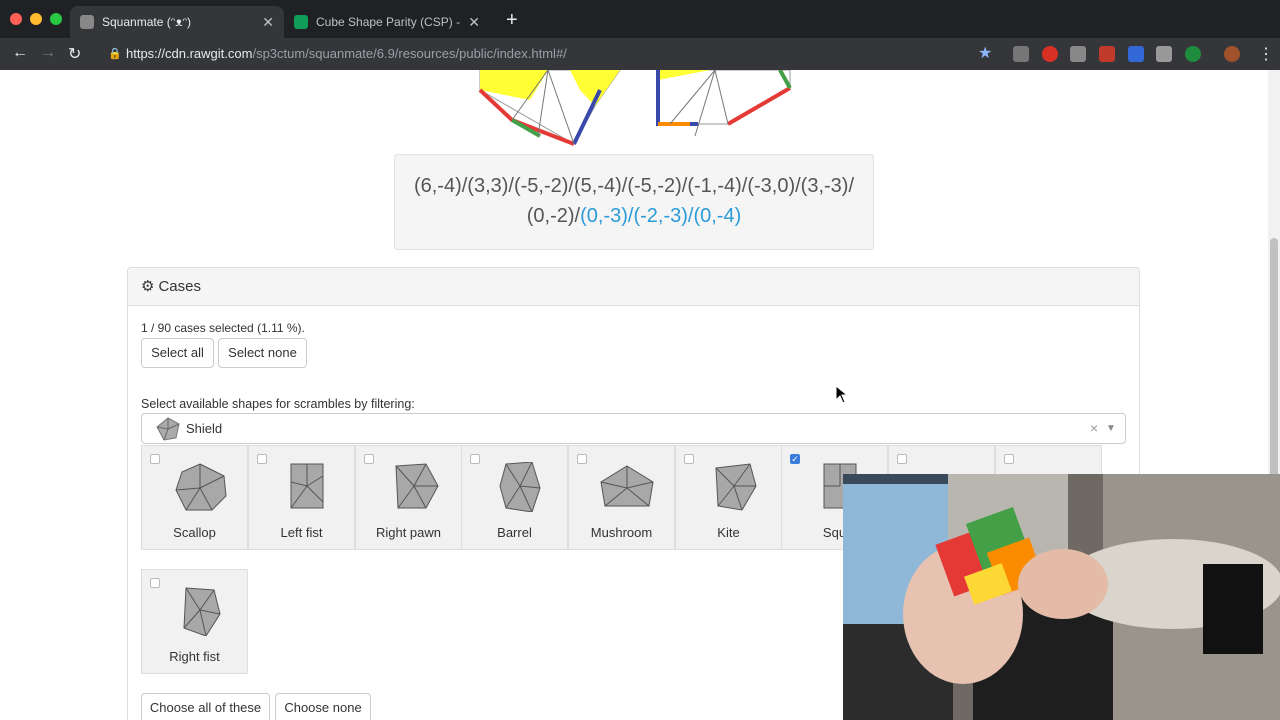 The height and width of the screenshot is (720, 1280). Describe the element at coordinates (56, 19) in the screenshot. I see `maximize-window-icon` at that location.